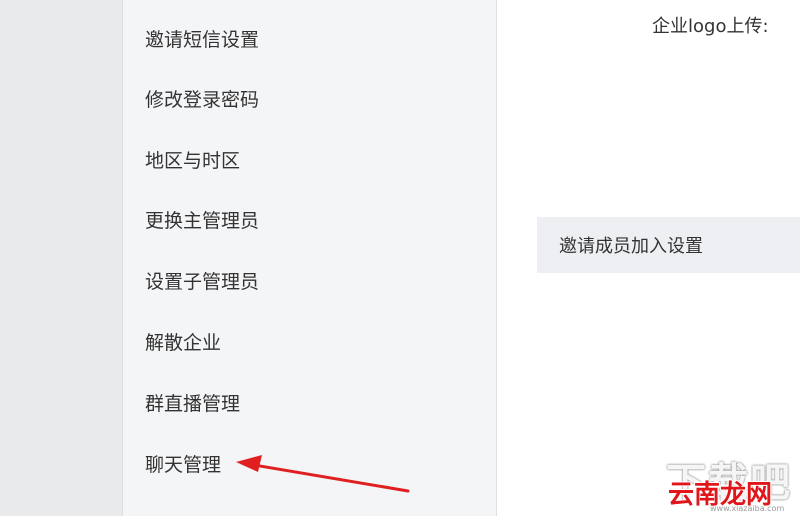 This screenshot has height=516, width=800. What do you see at coordinates (710, 26) in the screenshot?
I see `logo-upload-label: 企业logo上传:` at bounding box center [710, 26].